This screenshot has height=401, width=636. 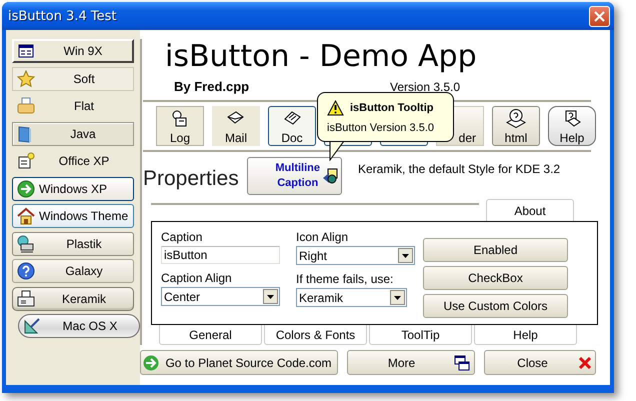 I want to click on input-field: isButton, so click(x=220, y=255).